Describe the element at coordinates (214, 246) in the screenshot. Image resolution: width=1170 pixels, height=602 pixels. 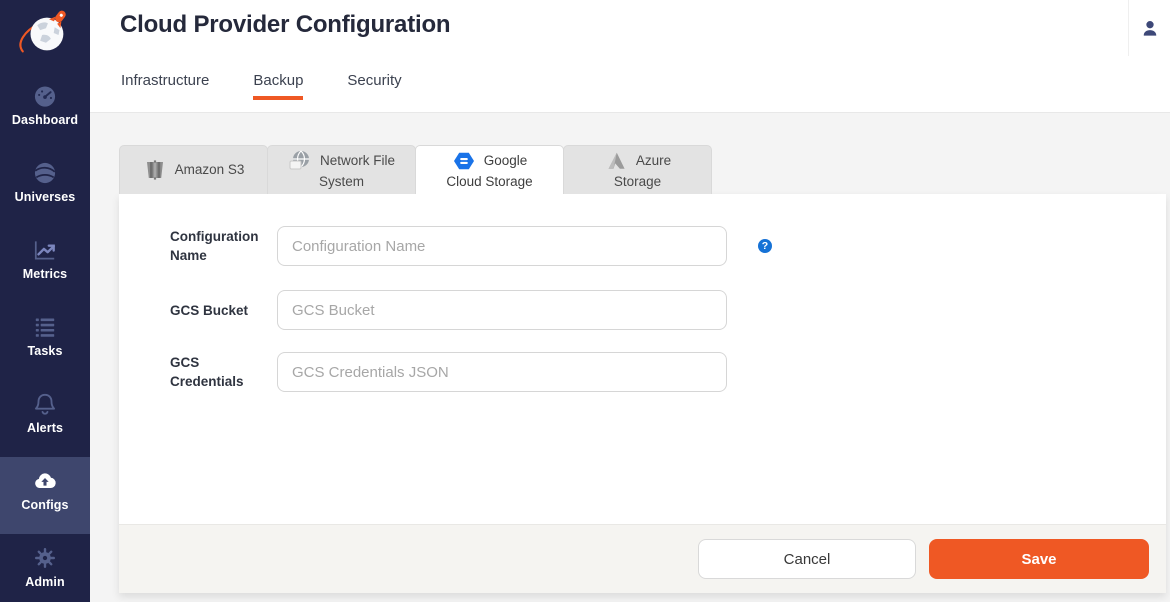
I see `configuration-name-label: Configuration Name` at that location.